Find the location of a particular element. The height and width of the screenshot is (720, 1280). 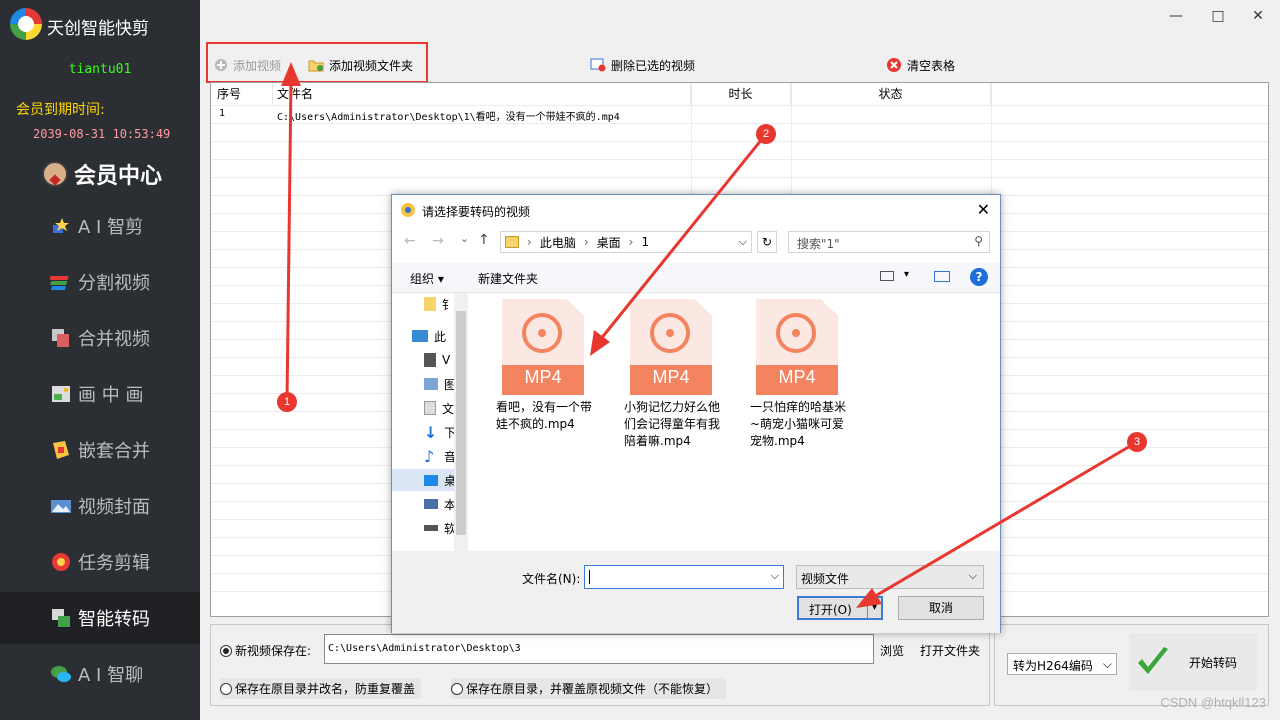

address-bar: › 此电脑 › 桌面 › 1 ⌵ is located at coordinates (626, 242).